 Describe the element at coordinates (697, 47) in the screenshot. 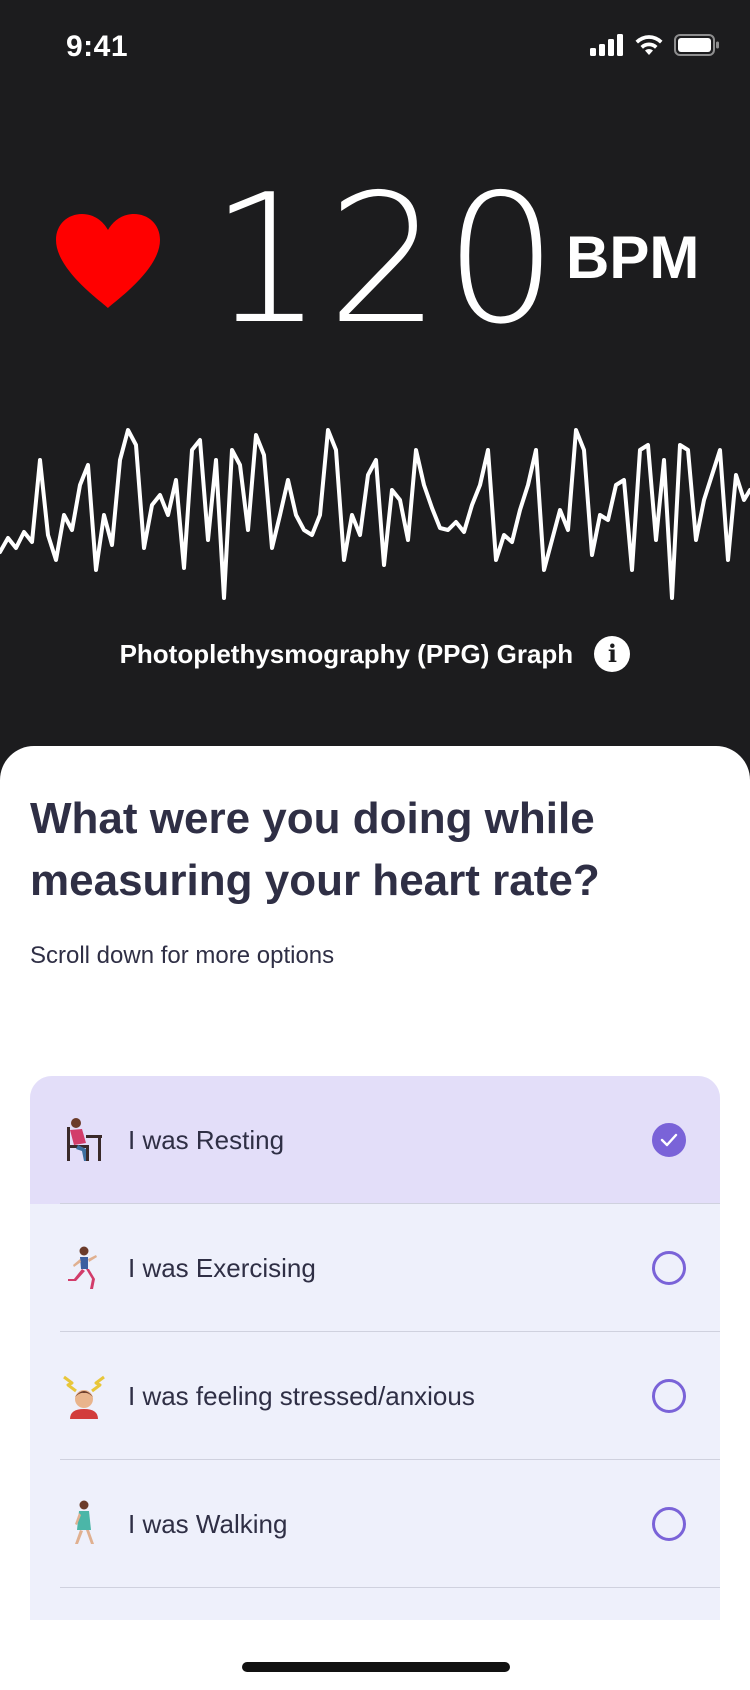

I see `battery-icon` at that location.